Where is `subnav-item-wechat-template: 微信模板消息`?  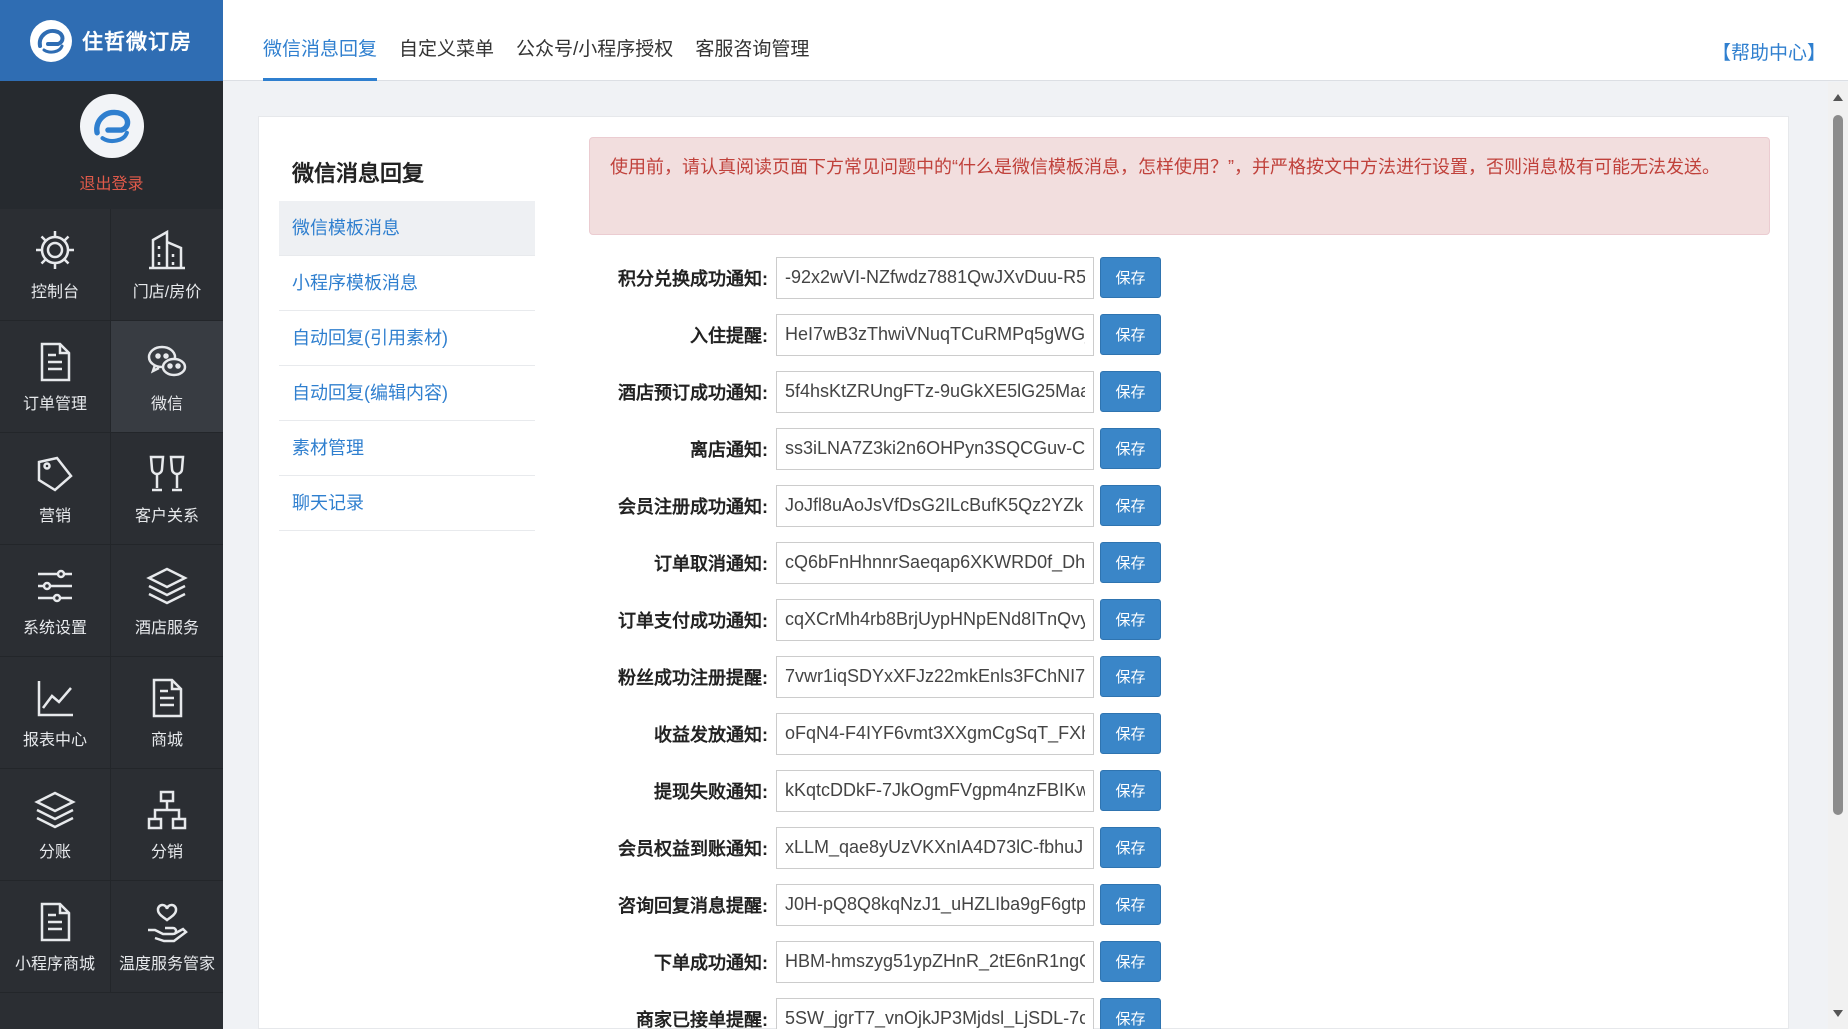 subnav-item-wechat-template: 微信模板消息 is located at coordinates (407, 228).